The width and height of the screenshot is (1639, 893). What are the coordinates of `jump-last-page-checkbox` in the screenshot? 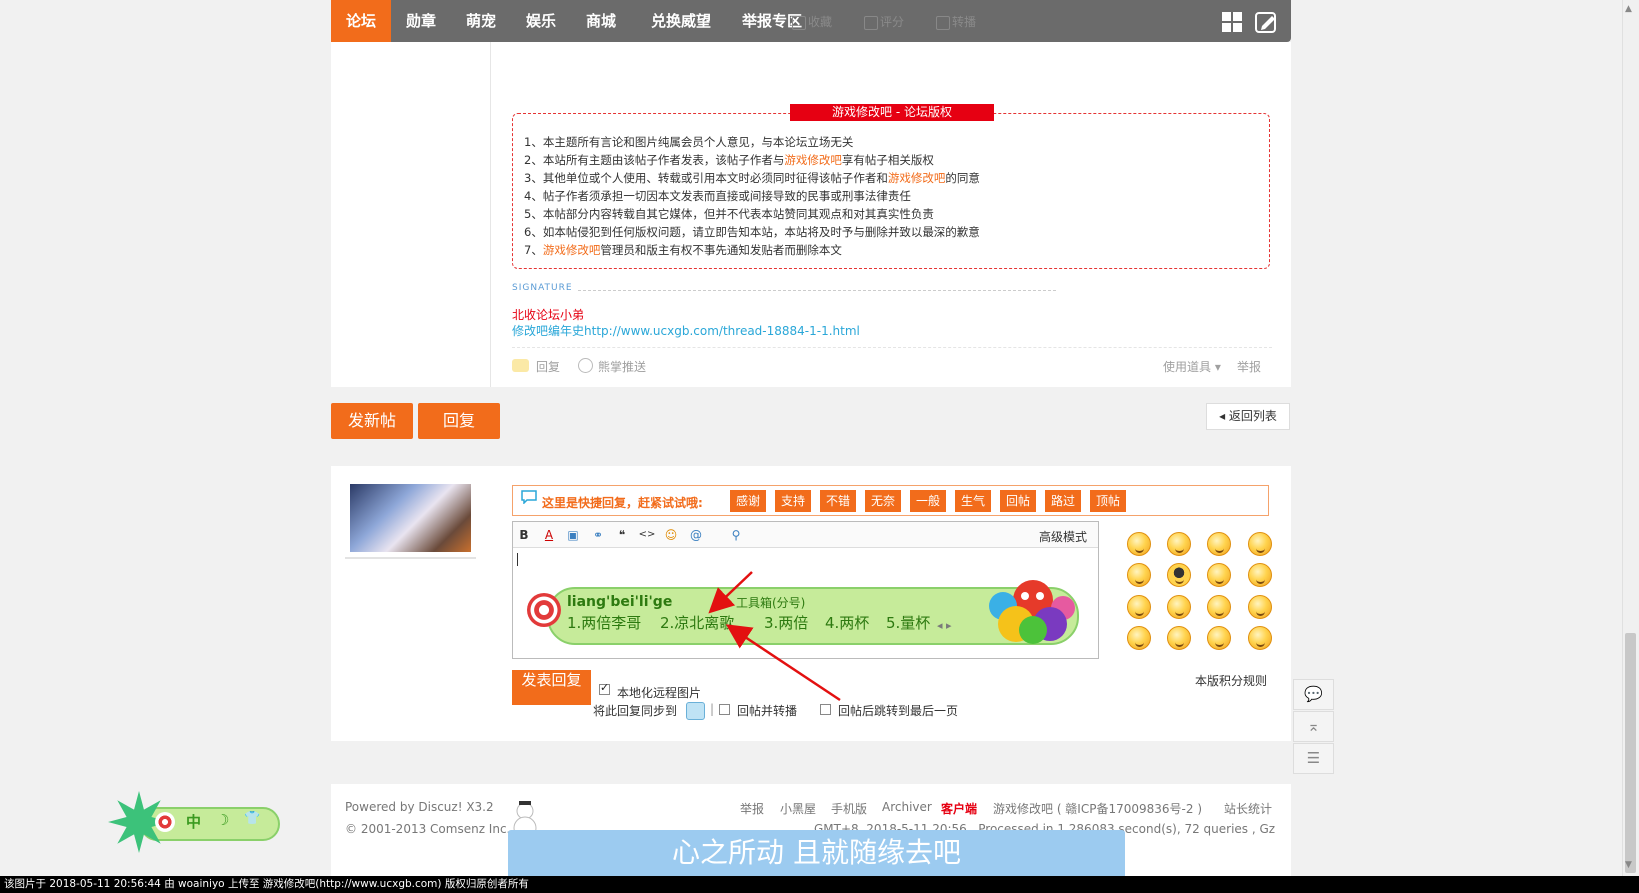 It's located at (825, 709).